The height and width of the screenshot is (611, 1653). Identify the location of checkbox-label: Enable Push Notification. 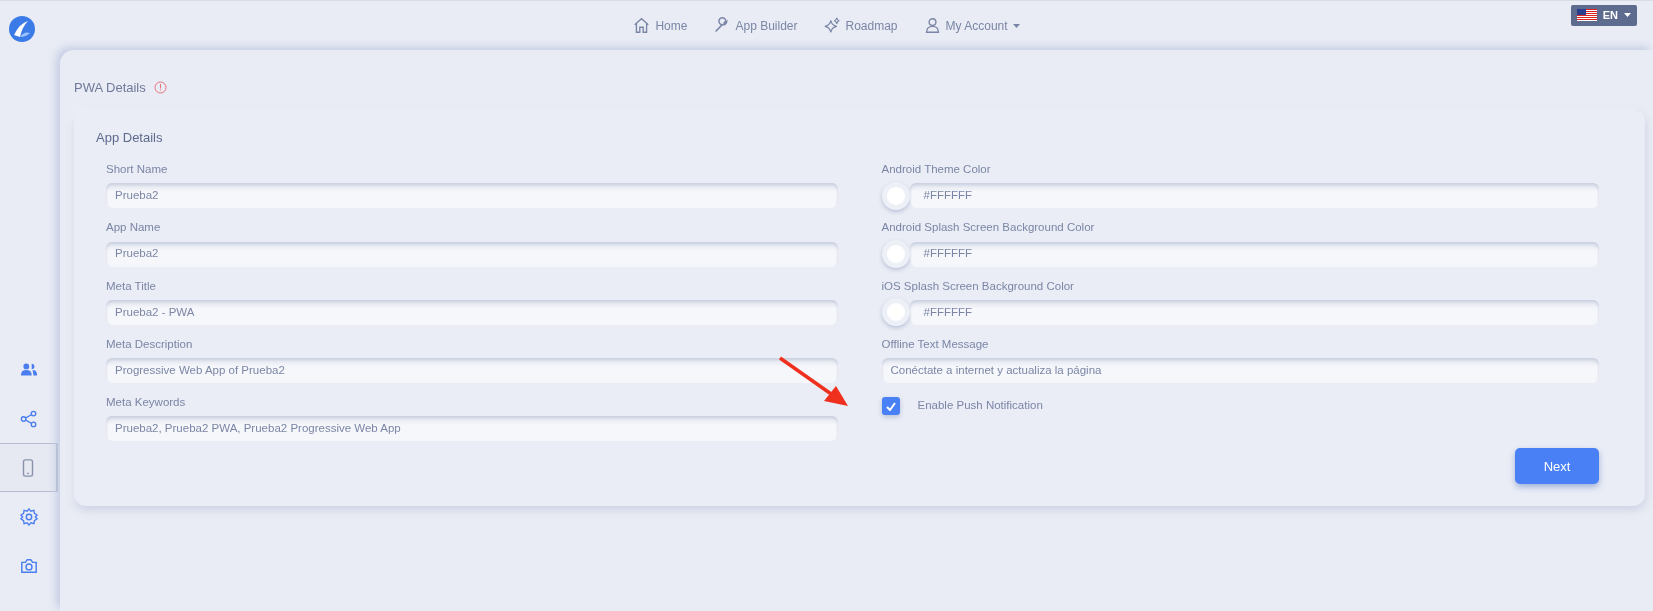
(980, 406).